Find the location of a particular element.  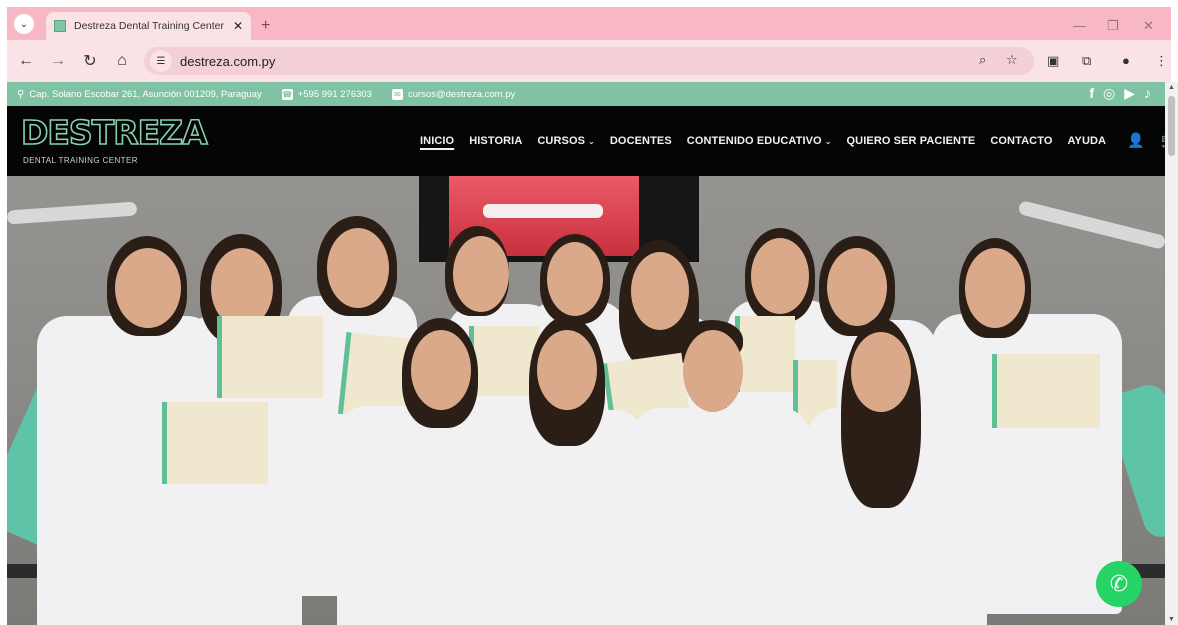

user-account-icon: 👤 is located at coordinates (1135, 140).